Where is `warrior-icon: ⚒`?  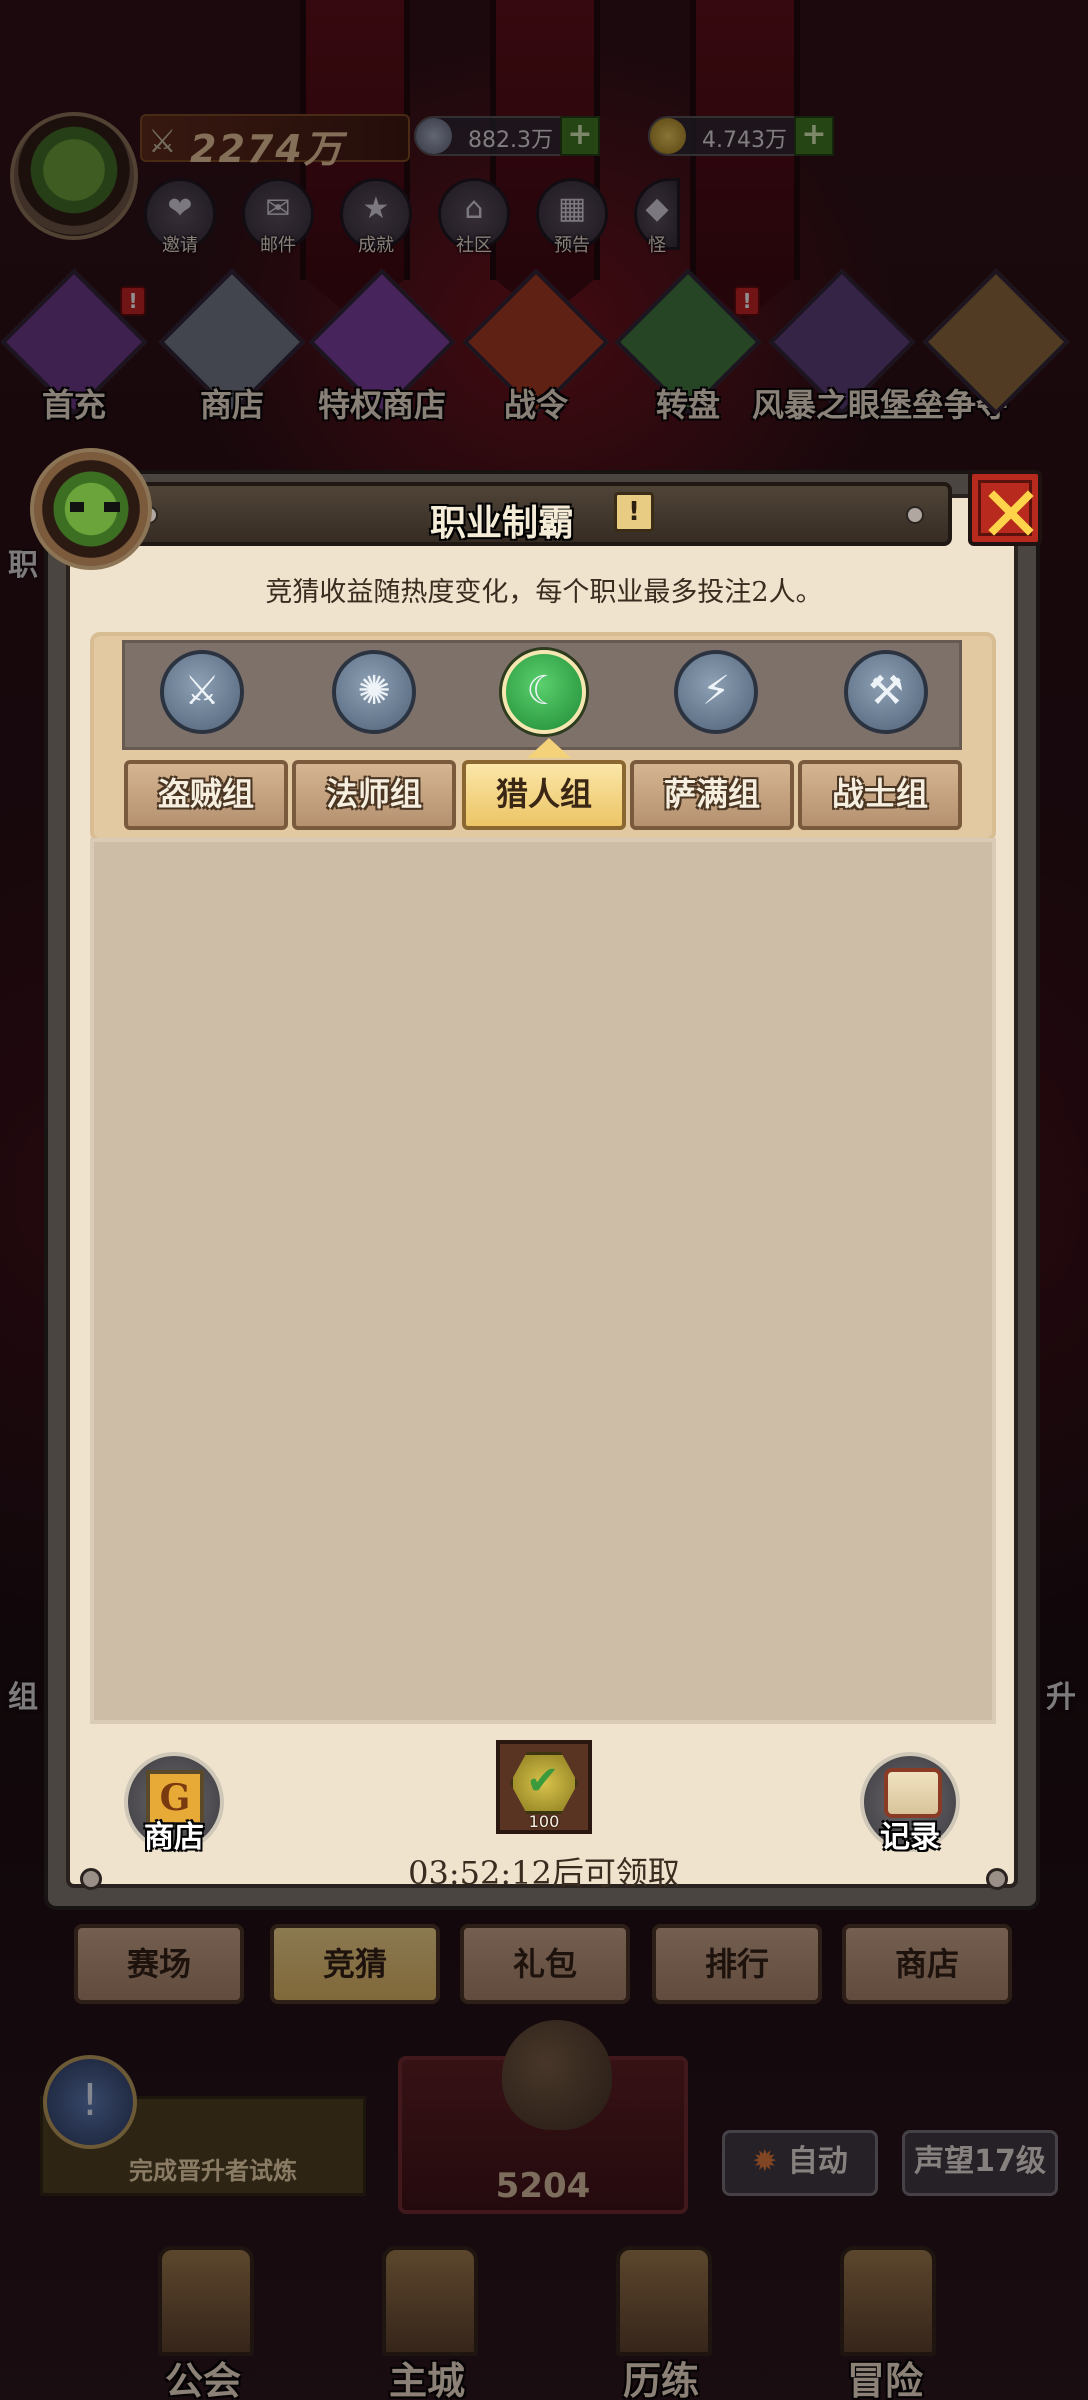
warrior-icon: ⚒ is located at coordinates (886, 692).